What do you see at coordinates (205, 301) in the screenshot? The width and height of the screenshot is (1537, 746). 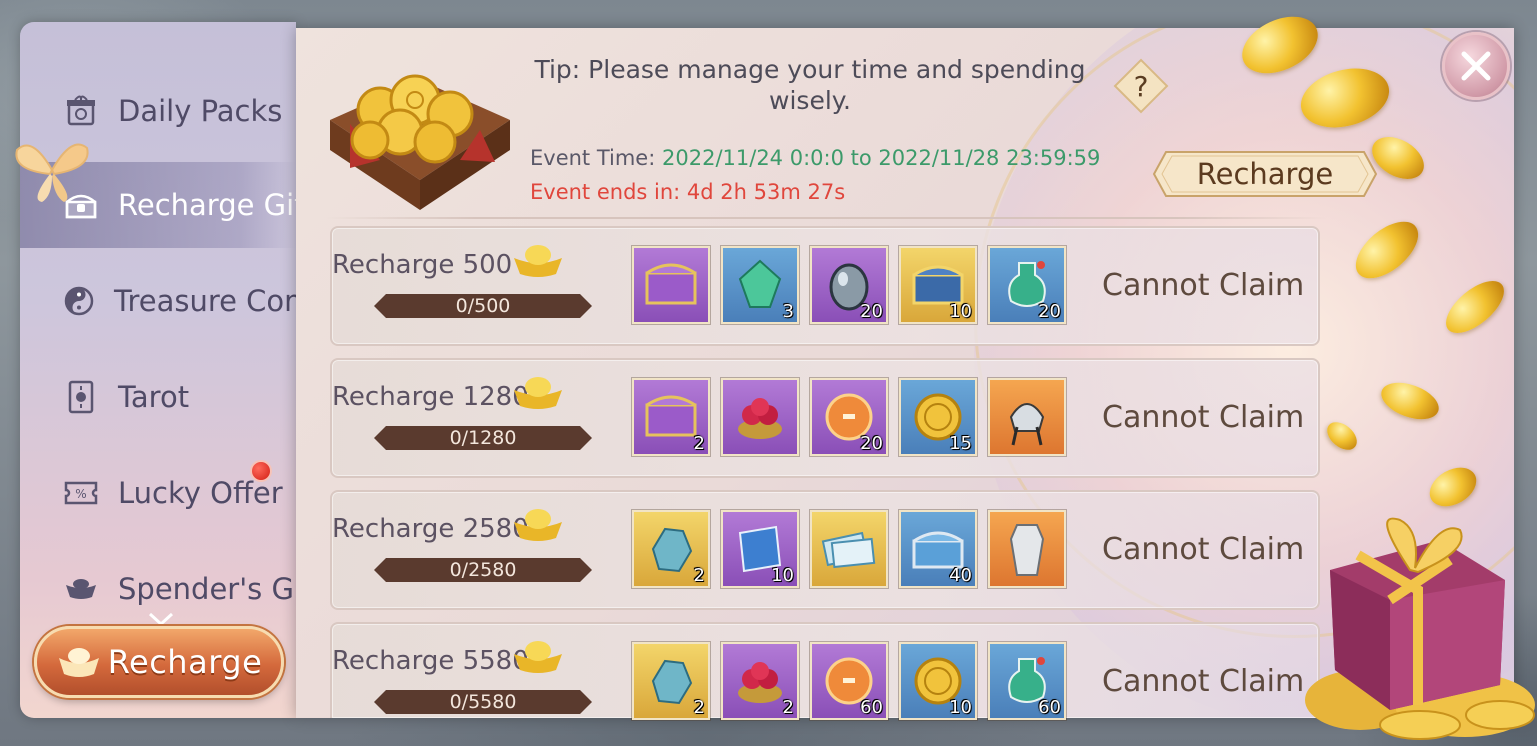 I see `sidebar-item-label: Treasure Compass` at bounding box center [205, 301].